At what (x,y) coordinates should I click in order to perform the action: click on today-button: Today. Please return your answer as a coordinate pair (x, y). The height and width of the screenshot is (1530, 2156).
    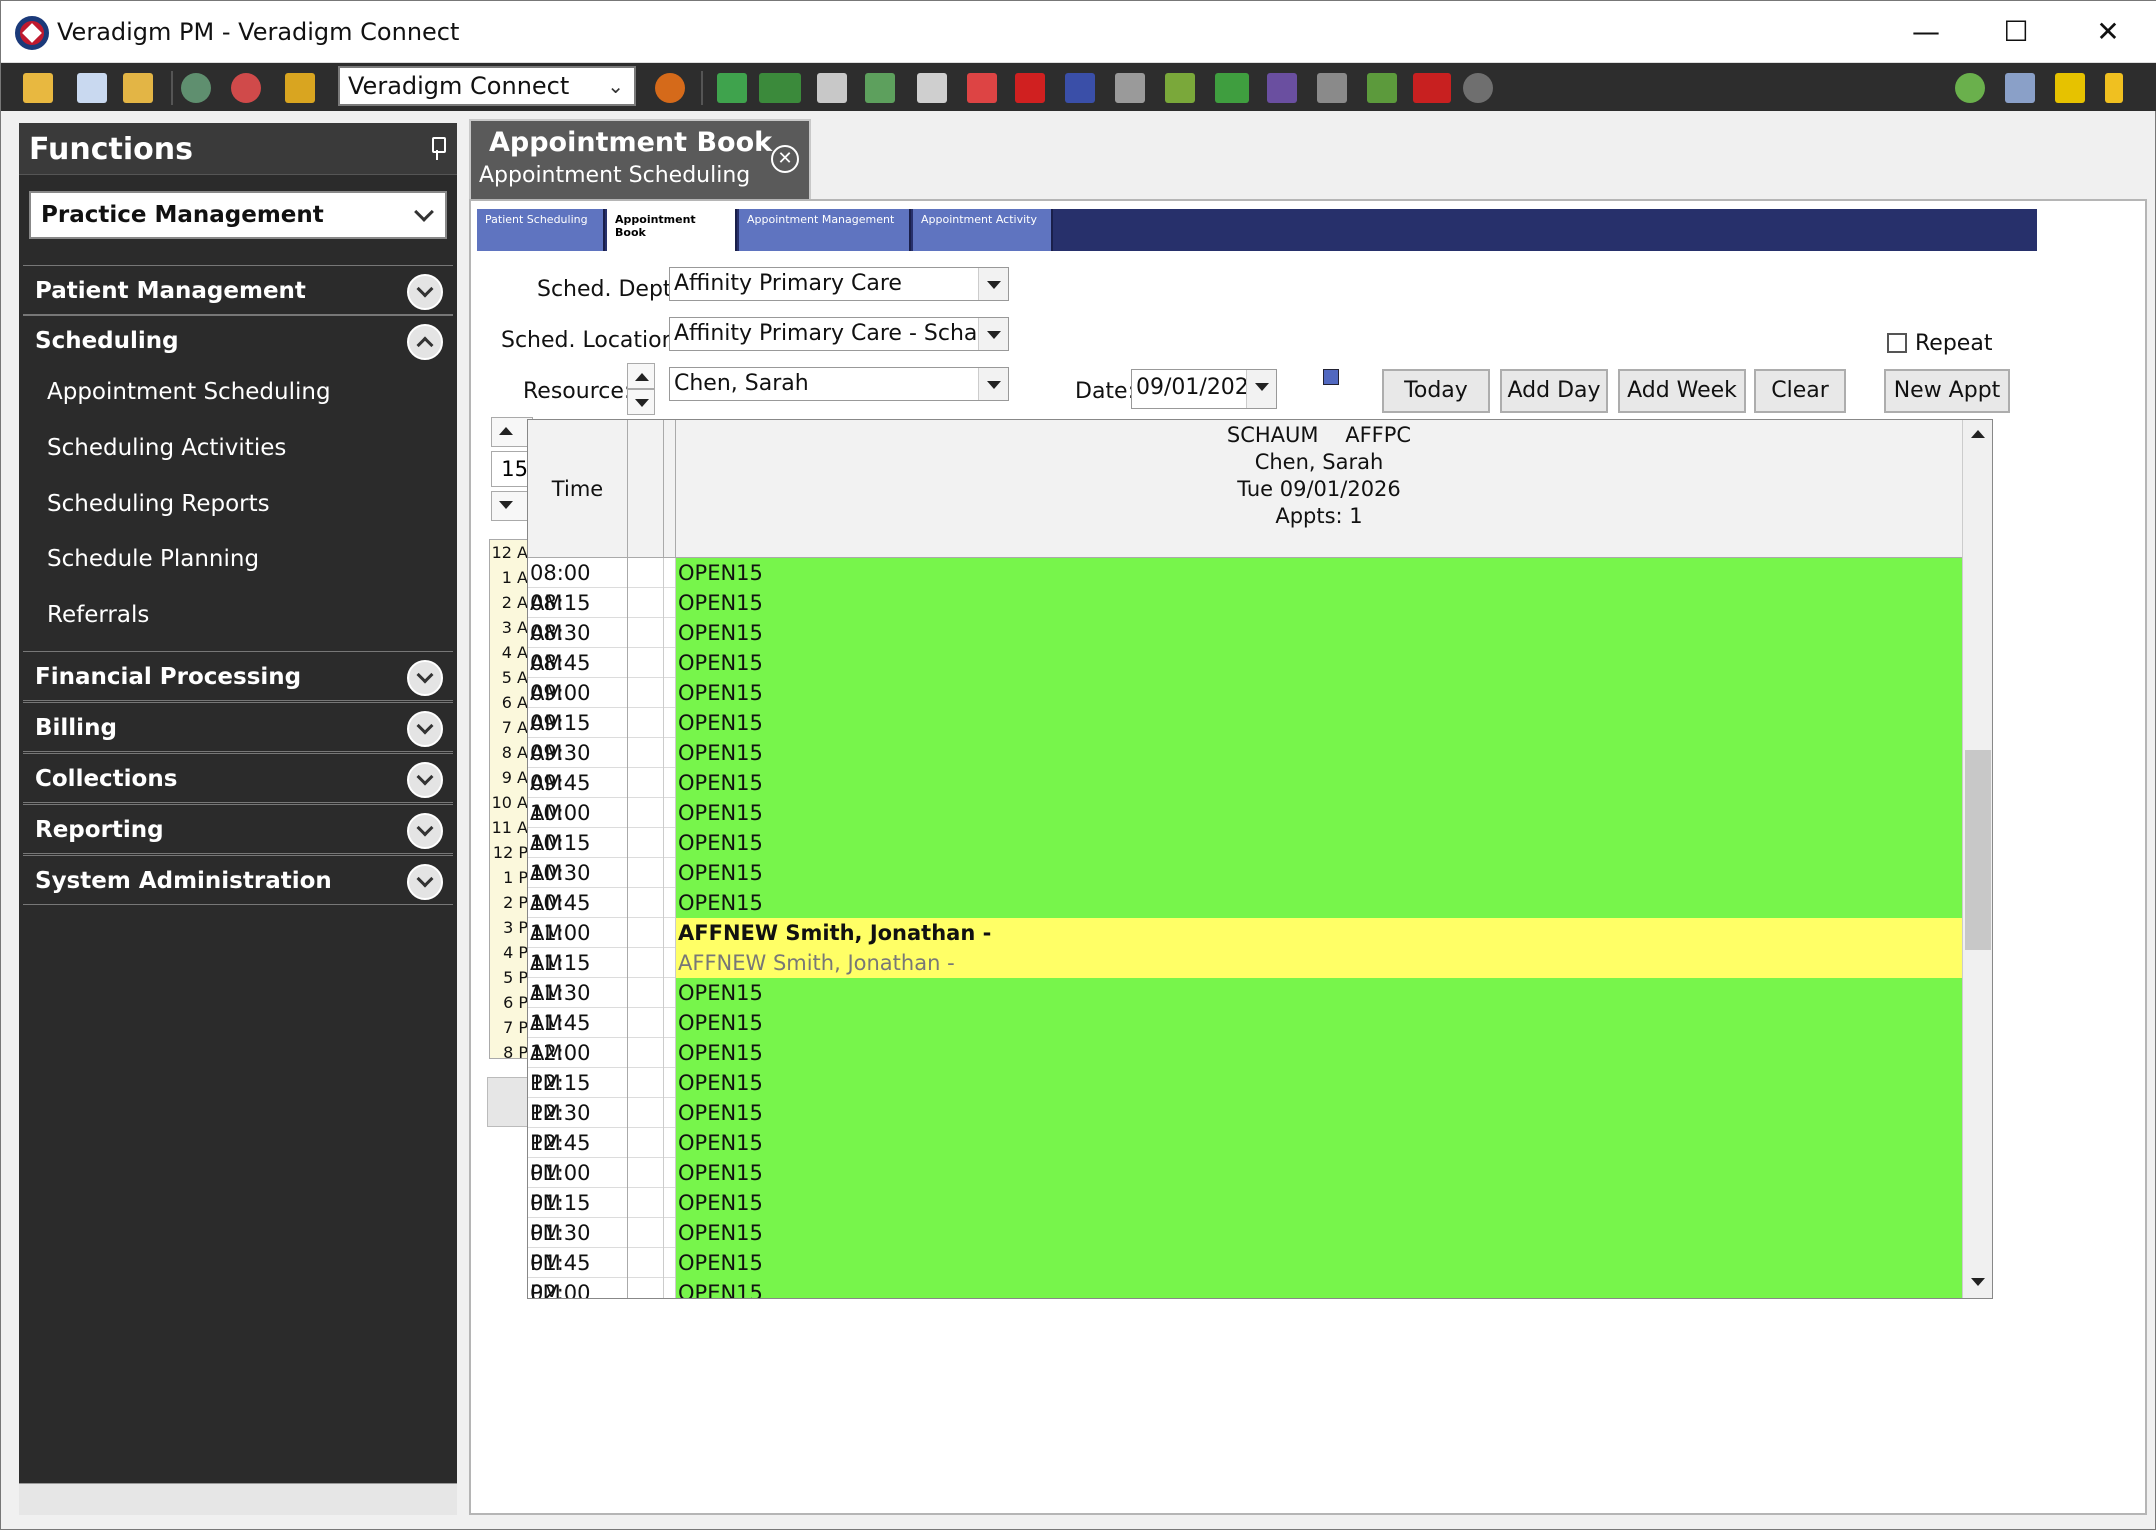
    Looking at the image, I should click on (1436, 391).